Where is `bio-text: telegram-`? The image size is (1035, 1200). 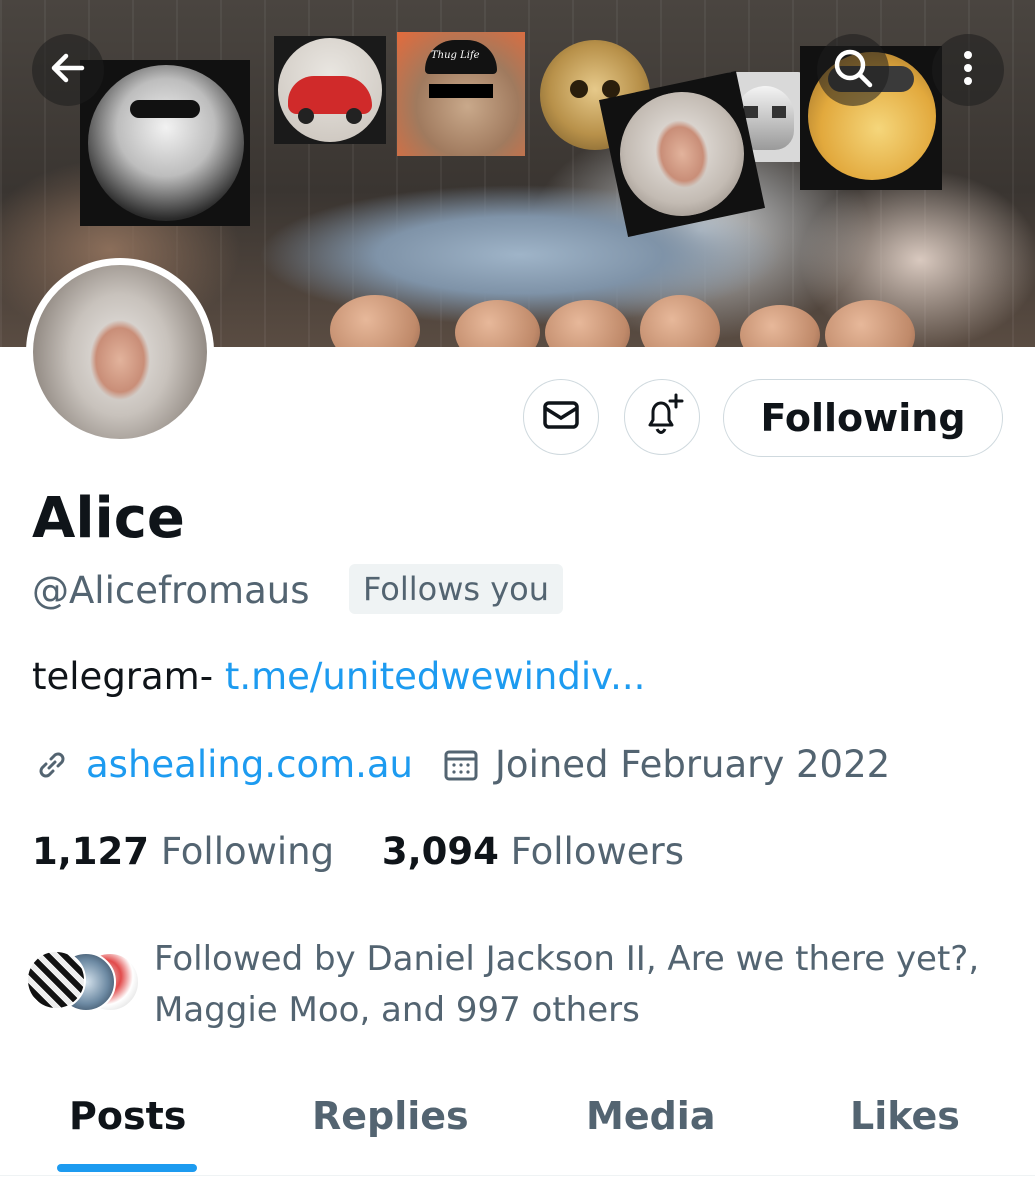 bio-text: telegram- is located at coordinates (123, 676).